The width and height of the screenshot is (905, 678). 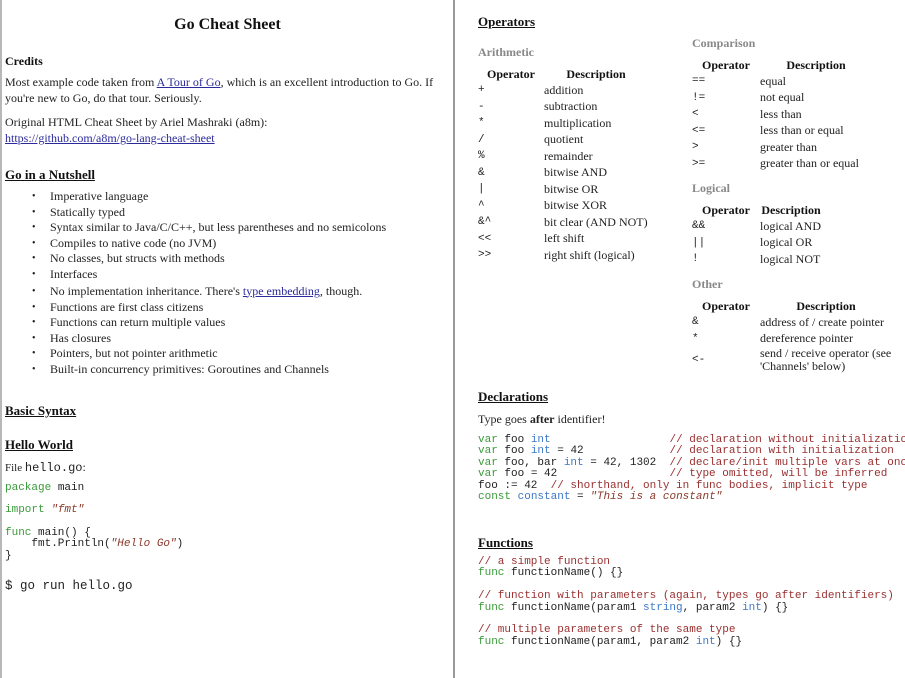 What do you see at coordinates (39, 444) in the screenshot?
I see `hello-world-heading: Hello World` at bounding box center [39, 444].